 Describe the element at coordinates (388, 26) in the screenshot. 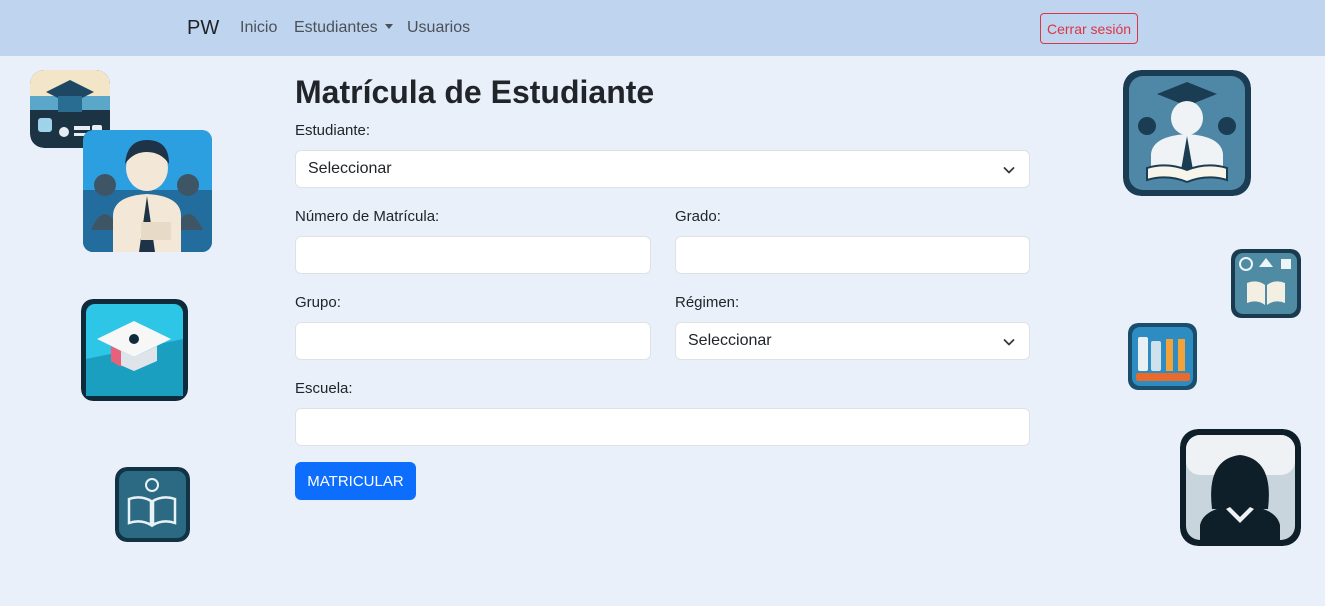

I see `caret-down-icon` at that location.